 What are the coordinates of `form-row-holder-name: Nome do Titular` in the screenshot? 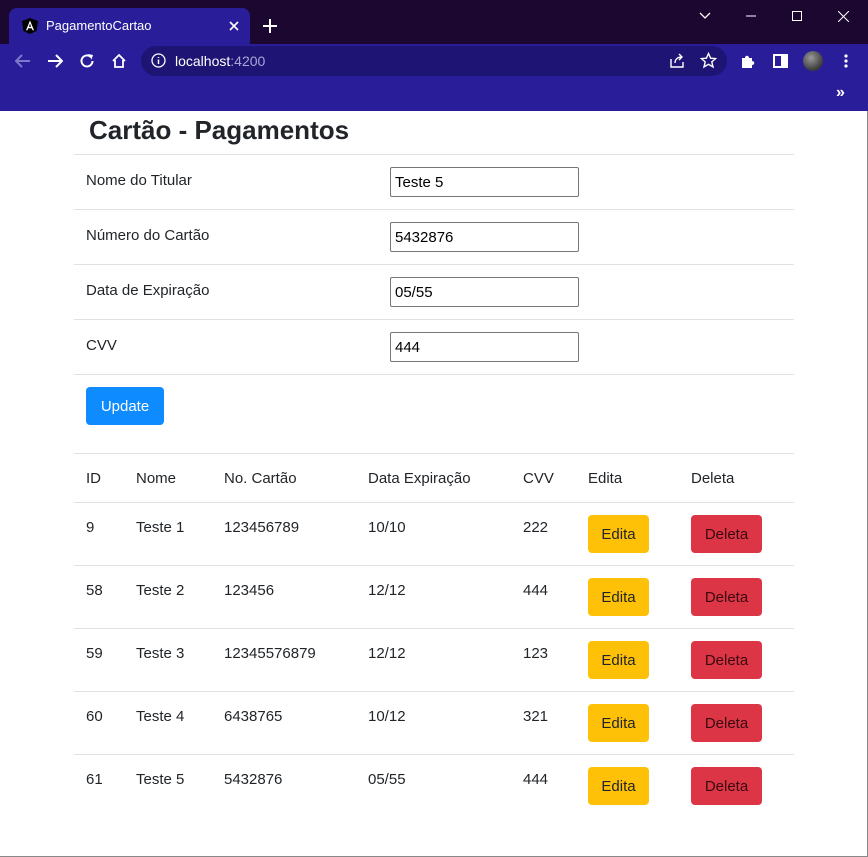 It's located at (434, 181).